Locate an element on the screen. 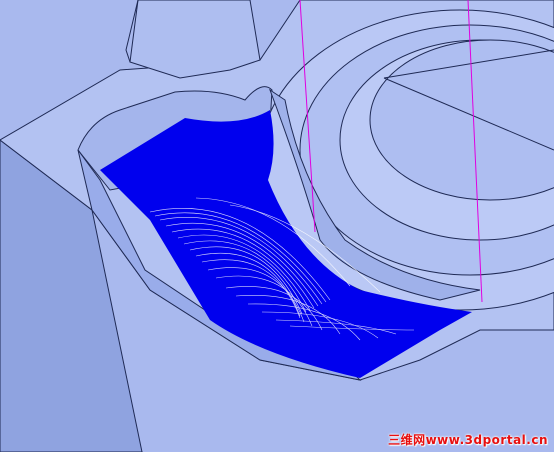 The width and height of the screenshot is (554, 452). raised-step is located at coordinates (195, 39).